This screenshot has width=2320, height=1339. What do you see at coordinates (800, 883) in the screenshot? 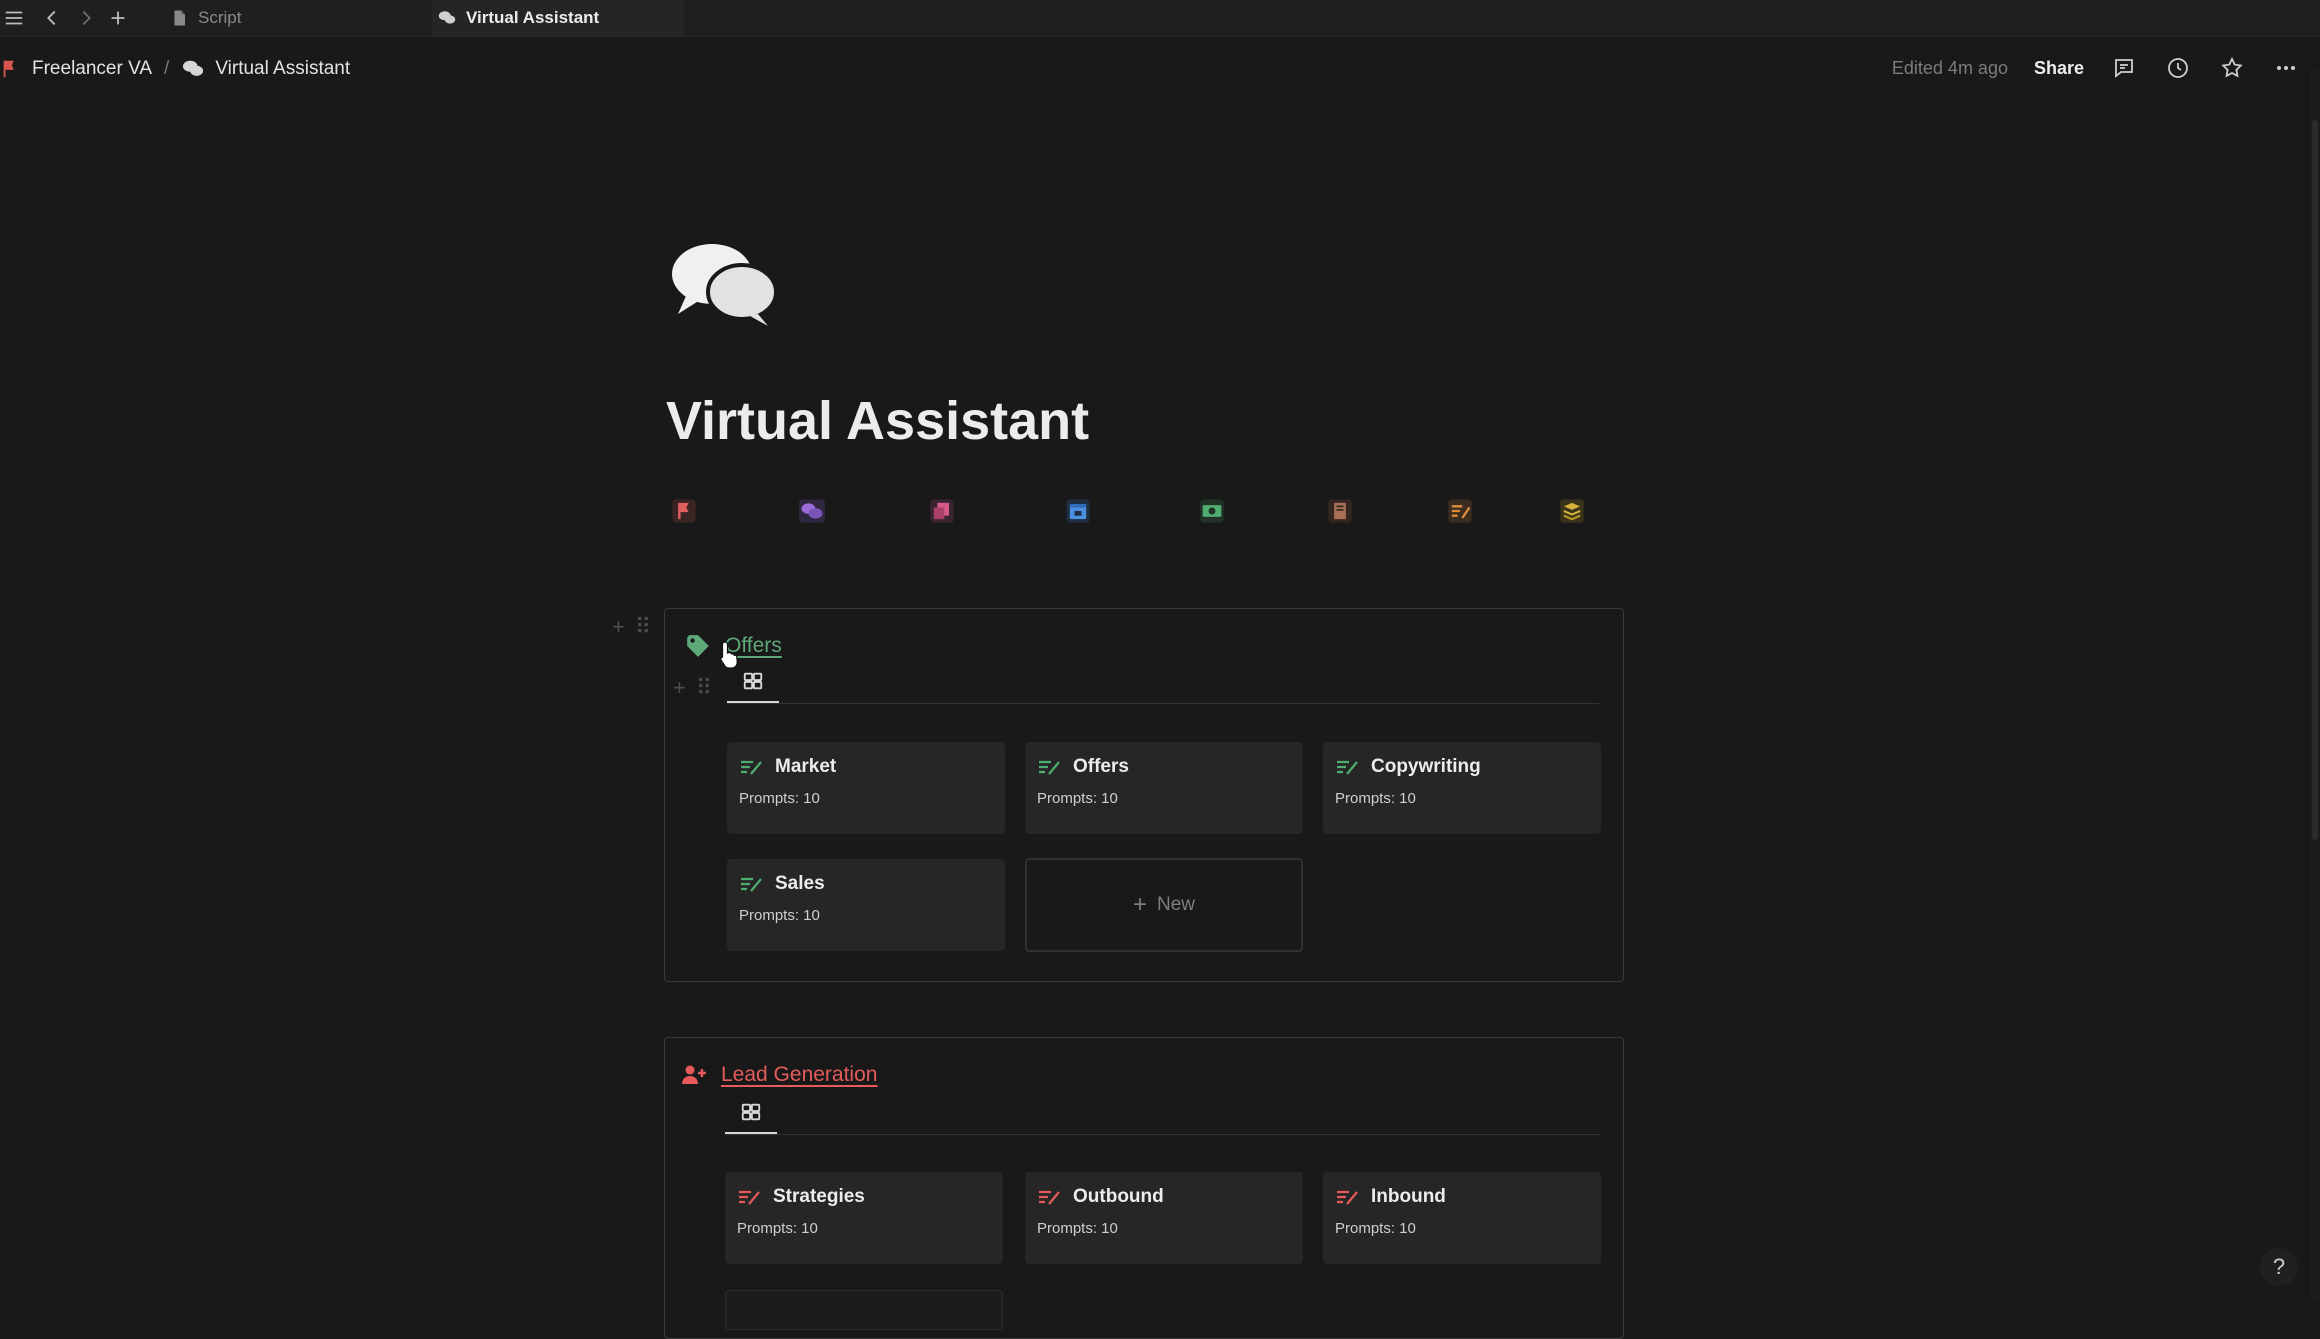
I see `card-title: Sales` at bounding box center [800, 883].